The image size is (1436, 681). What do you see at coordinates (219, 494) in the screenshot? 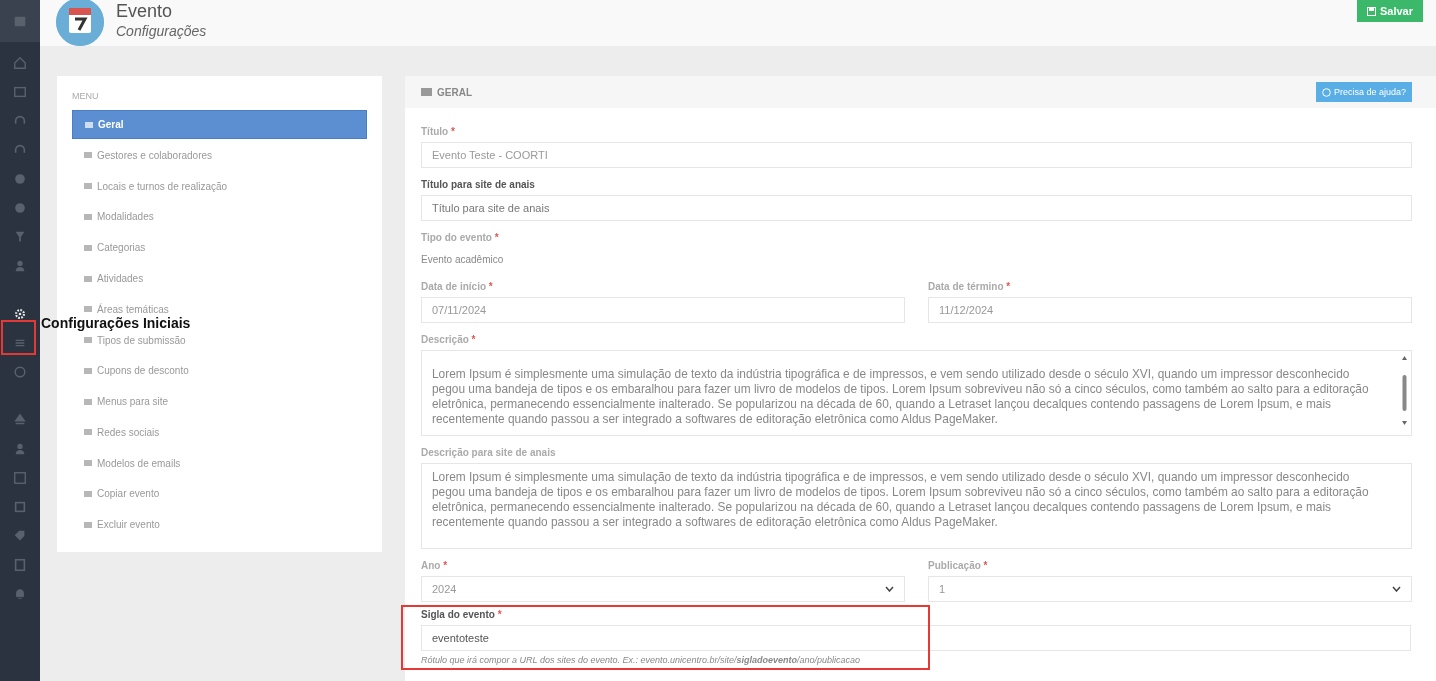
I see `menu-item: Copiar evento` at bounding box center [219, 494].